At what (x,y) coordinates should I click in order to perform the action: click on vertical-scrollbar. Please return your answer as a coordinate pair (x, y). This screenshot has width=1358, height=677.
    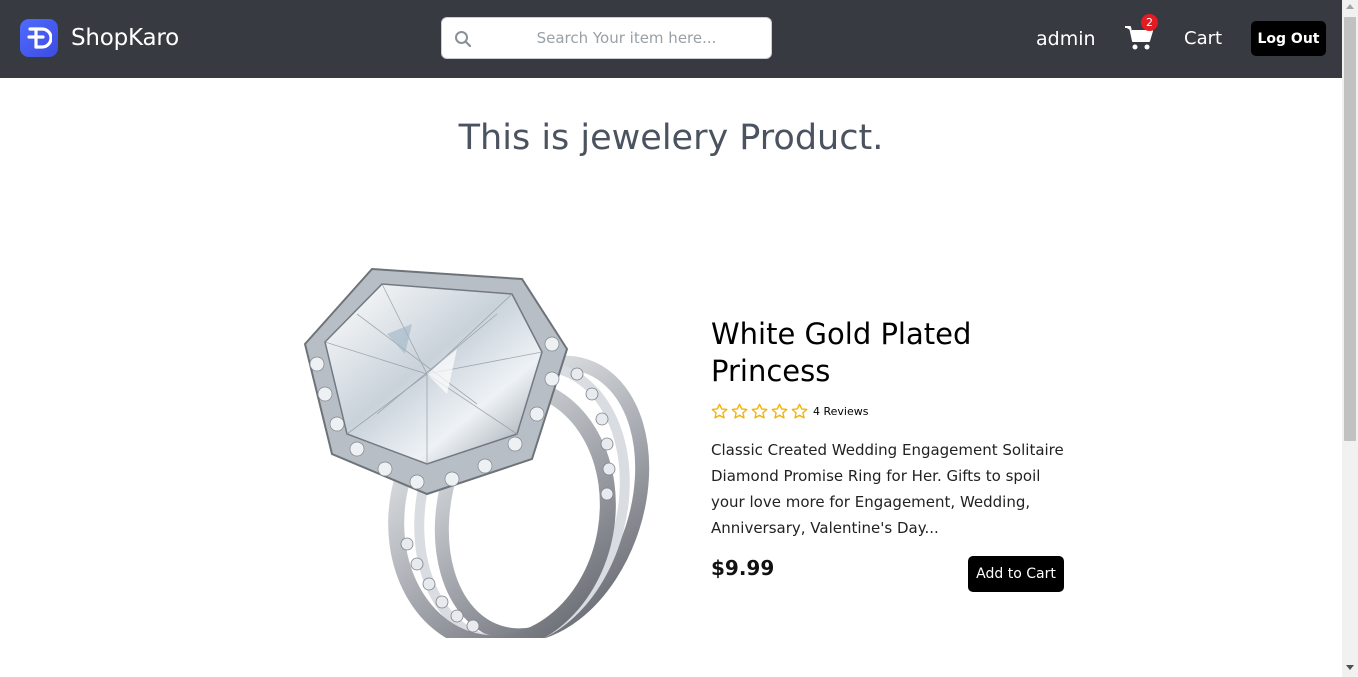
    Looking at the image, I should click on (1350, 338).